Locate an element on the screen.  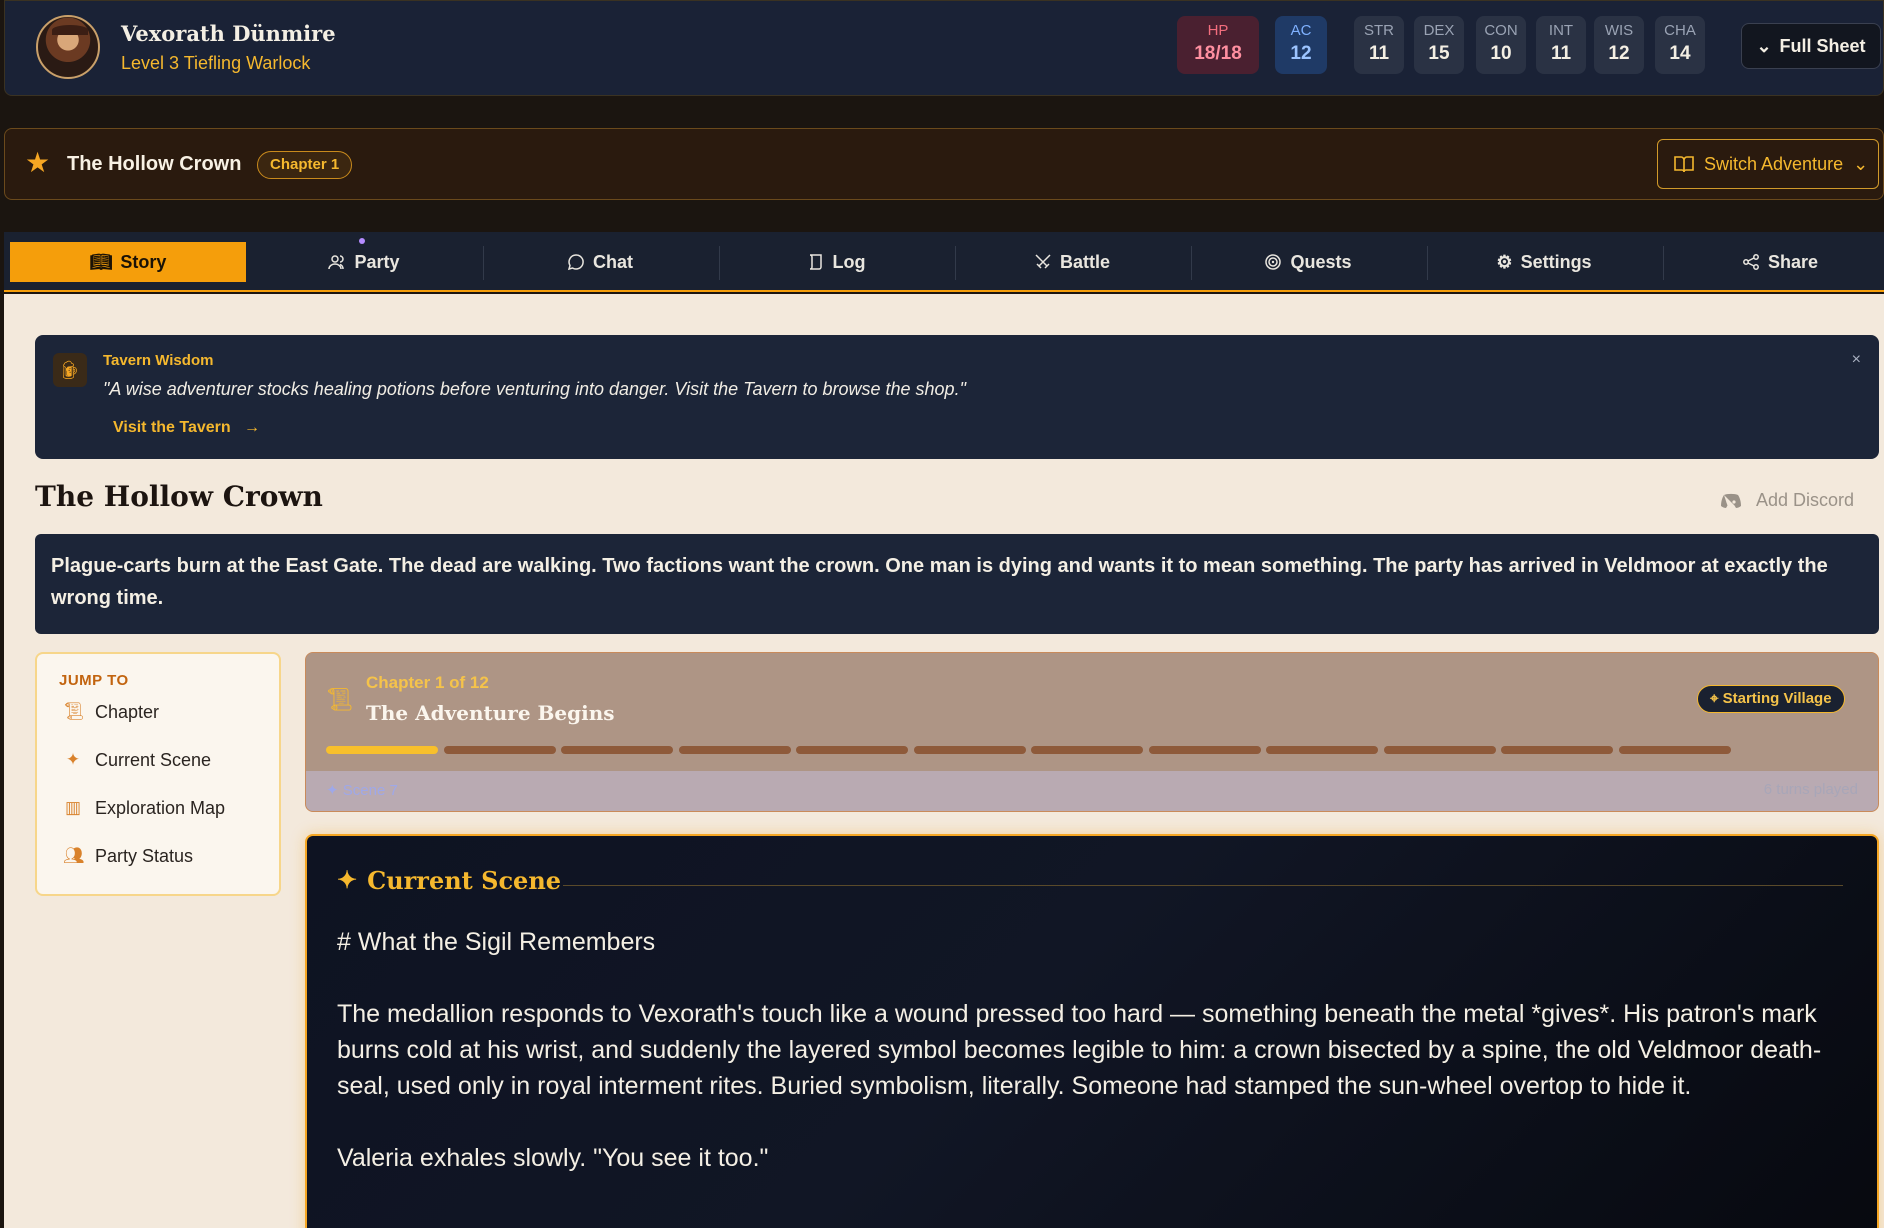
ability-value: 12 is located at coordinates (1619, 53).